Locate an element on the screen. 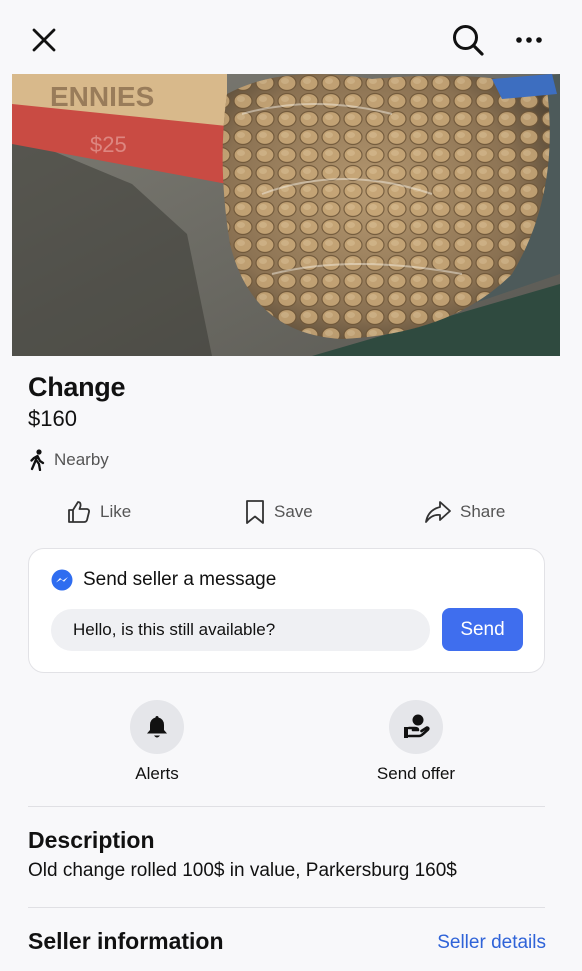 Image resolution: width=582 pixels, height=971 pixels. like-label: Like is located at coordinates (116, 511).